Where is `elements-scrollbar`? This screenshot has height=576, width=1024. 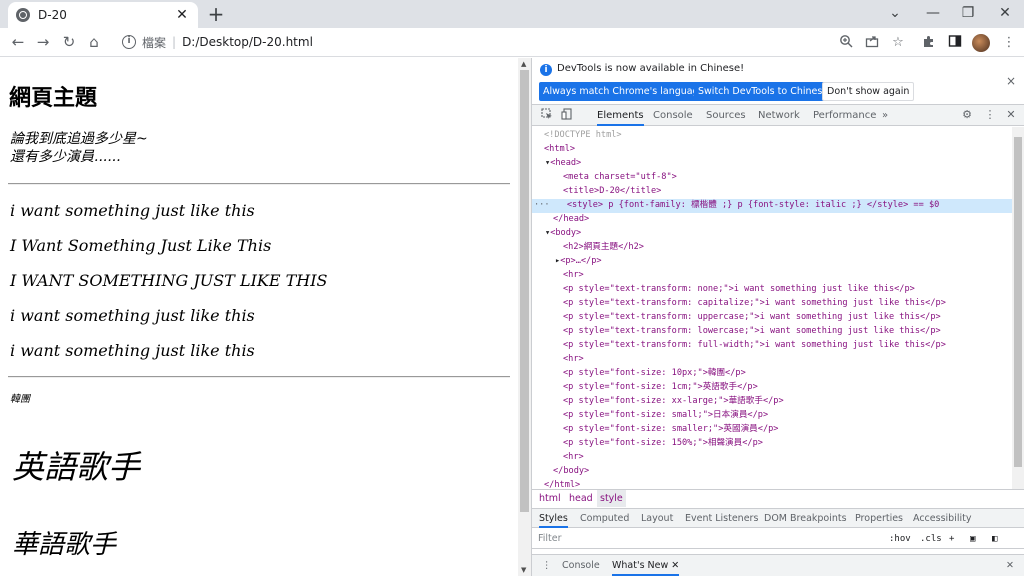
elements-scrollbar is located at coordinates (1018, 308).